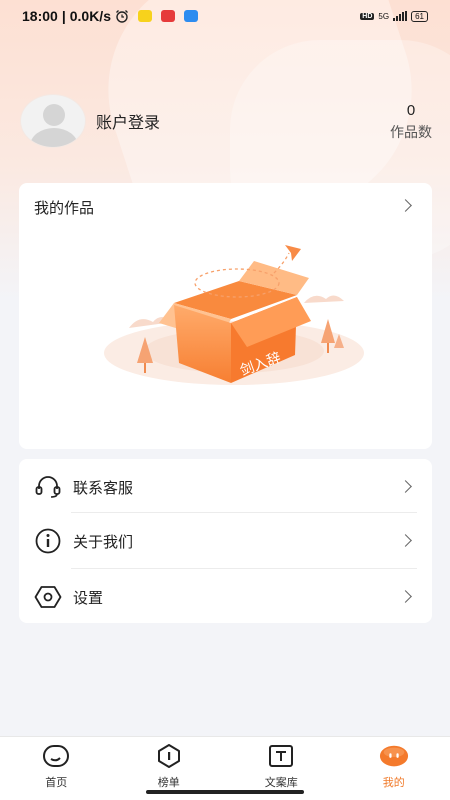 Image resolution: width=450 pixels, height=800 pixels. I want to click on home-indicator, so click(225, 792).